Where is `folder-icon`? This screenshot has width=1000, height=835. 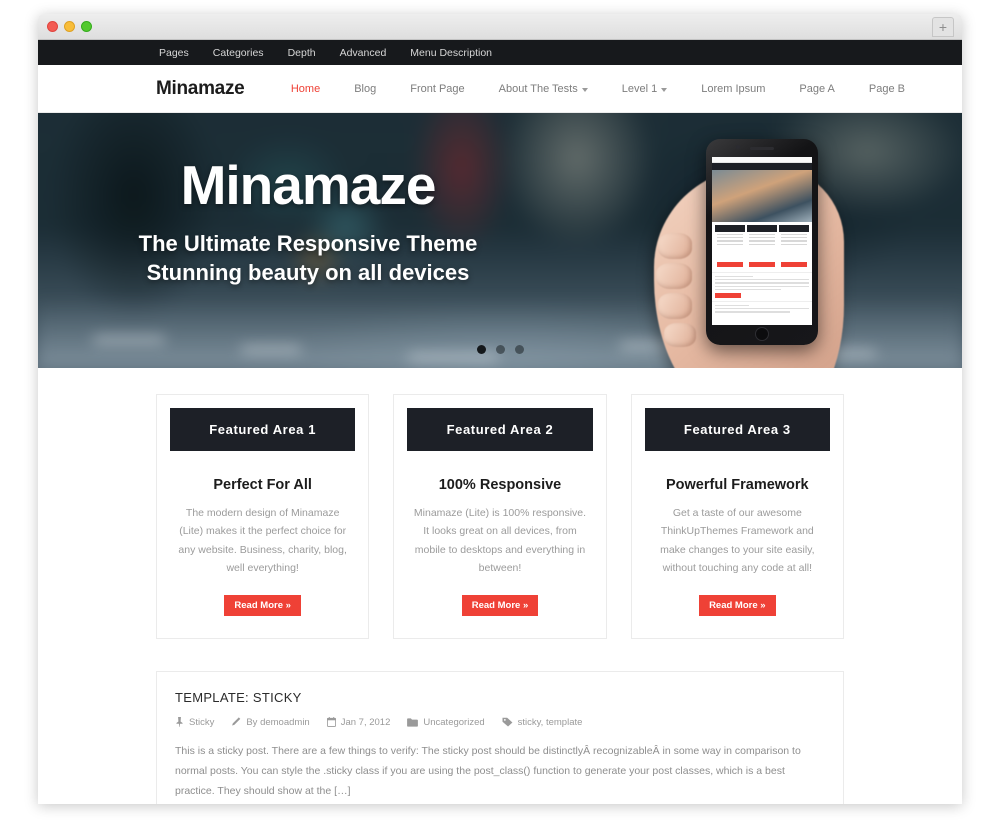 folder-icon is located at coordinates (413, 722).